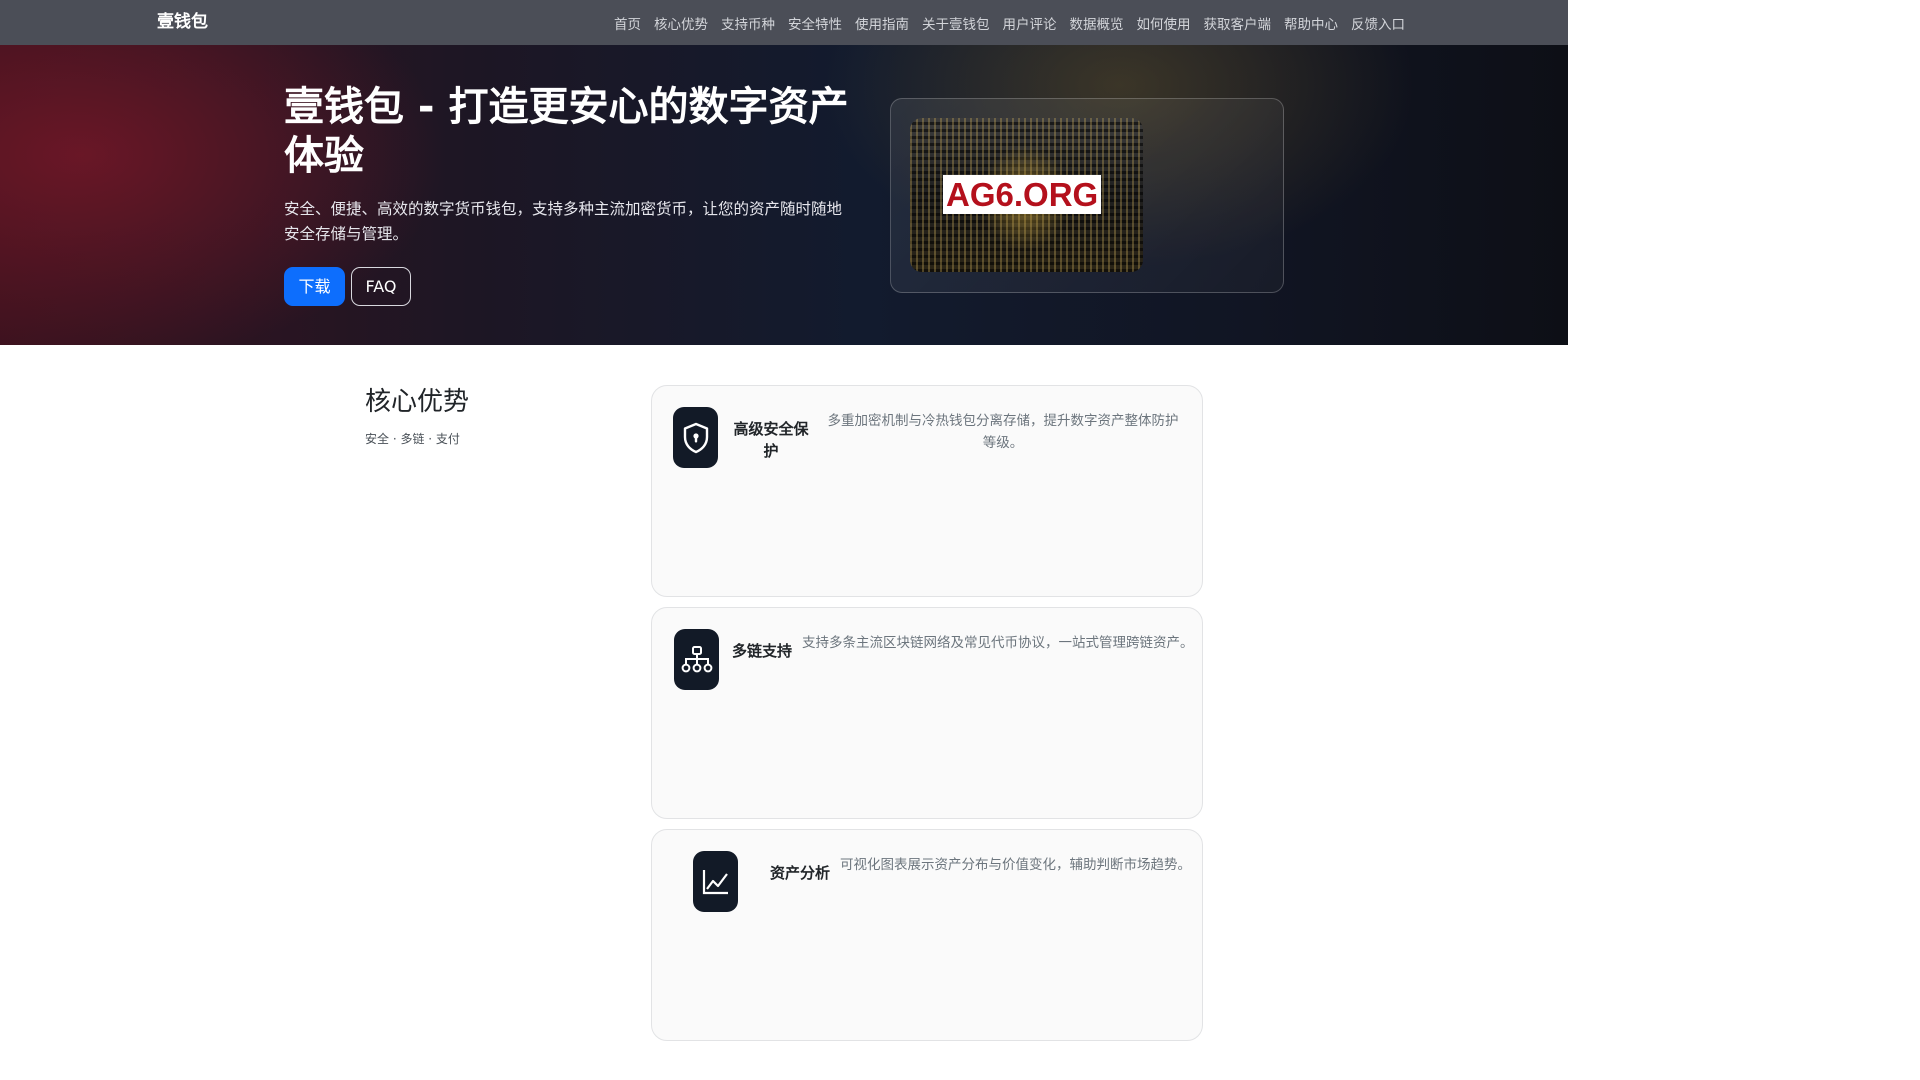  Describe the element at coordinates (182, 22) in the screenshot. I see `brand-logo: 壹钱包` at that location.